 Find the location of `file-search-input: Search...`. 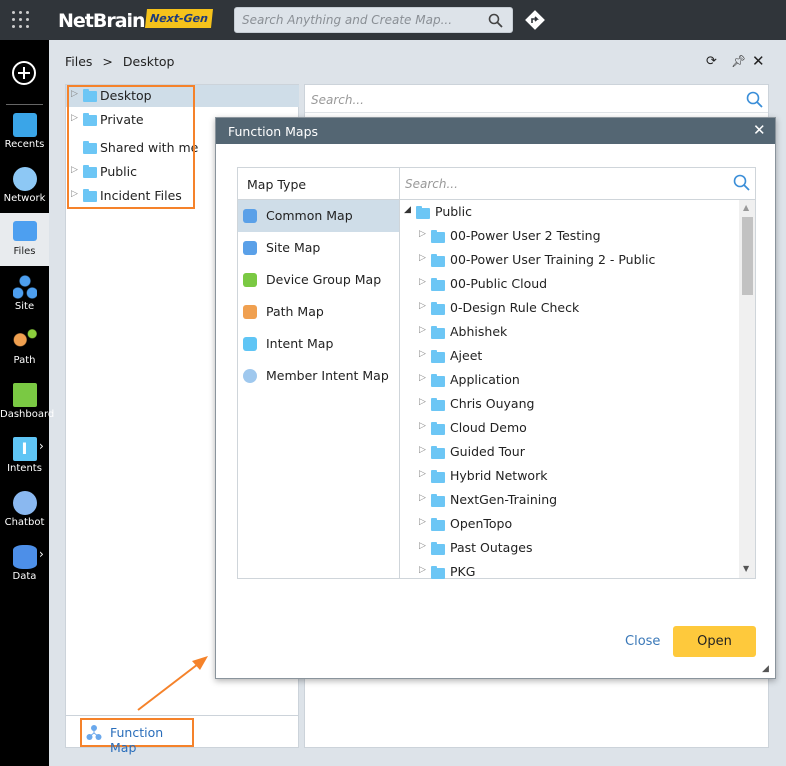

file-search-input: Search... is located at coordinates (536, 99).